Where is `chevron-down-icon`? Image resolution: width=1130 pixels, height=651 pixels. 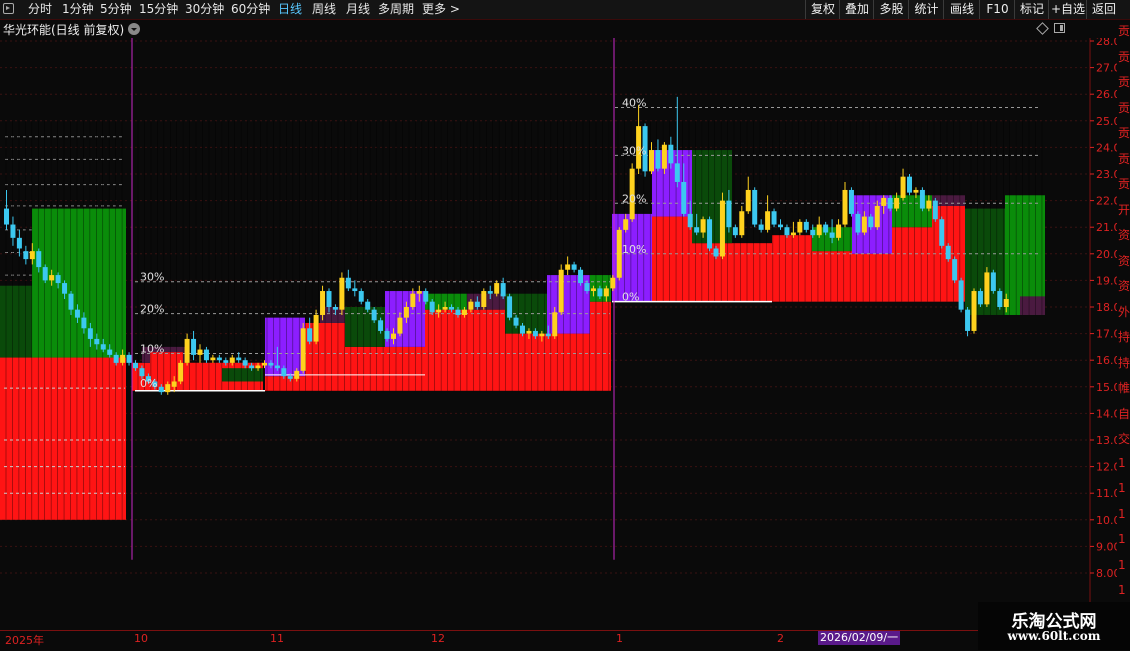
chevron-down-icon is located at coordinates (134, 29).